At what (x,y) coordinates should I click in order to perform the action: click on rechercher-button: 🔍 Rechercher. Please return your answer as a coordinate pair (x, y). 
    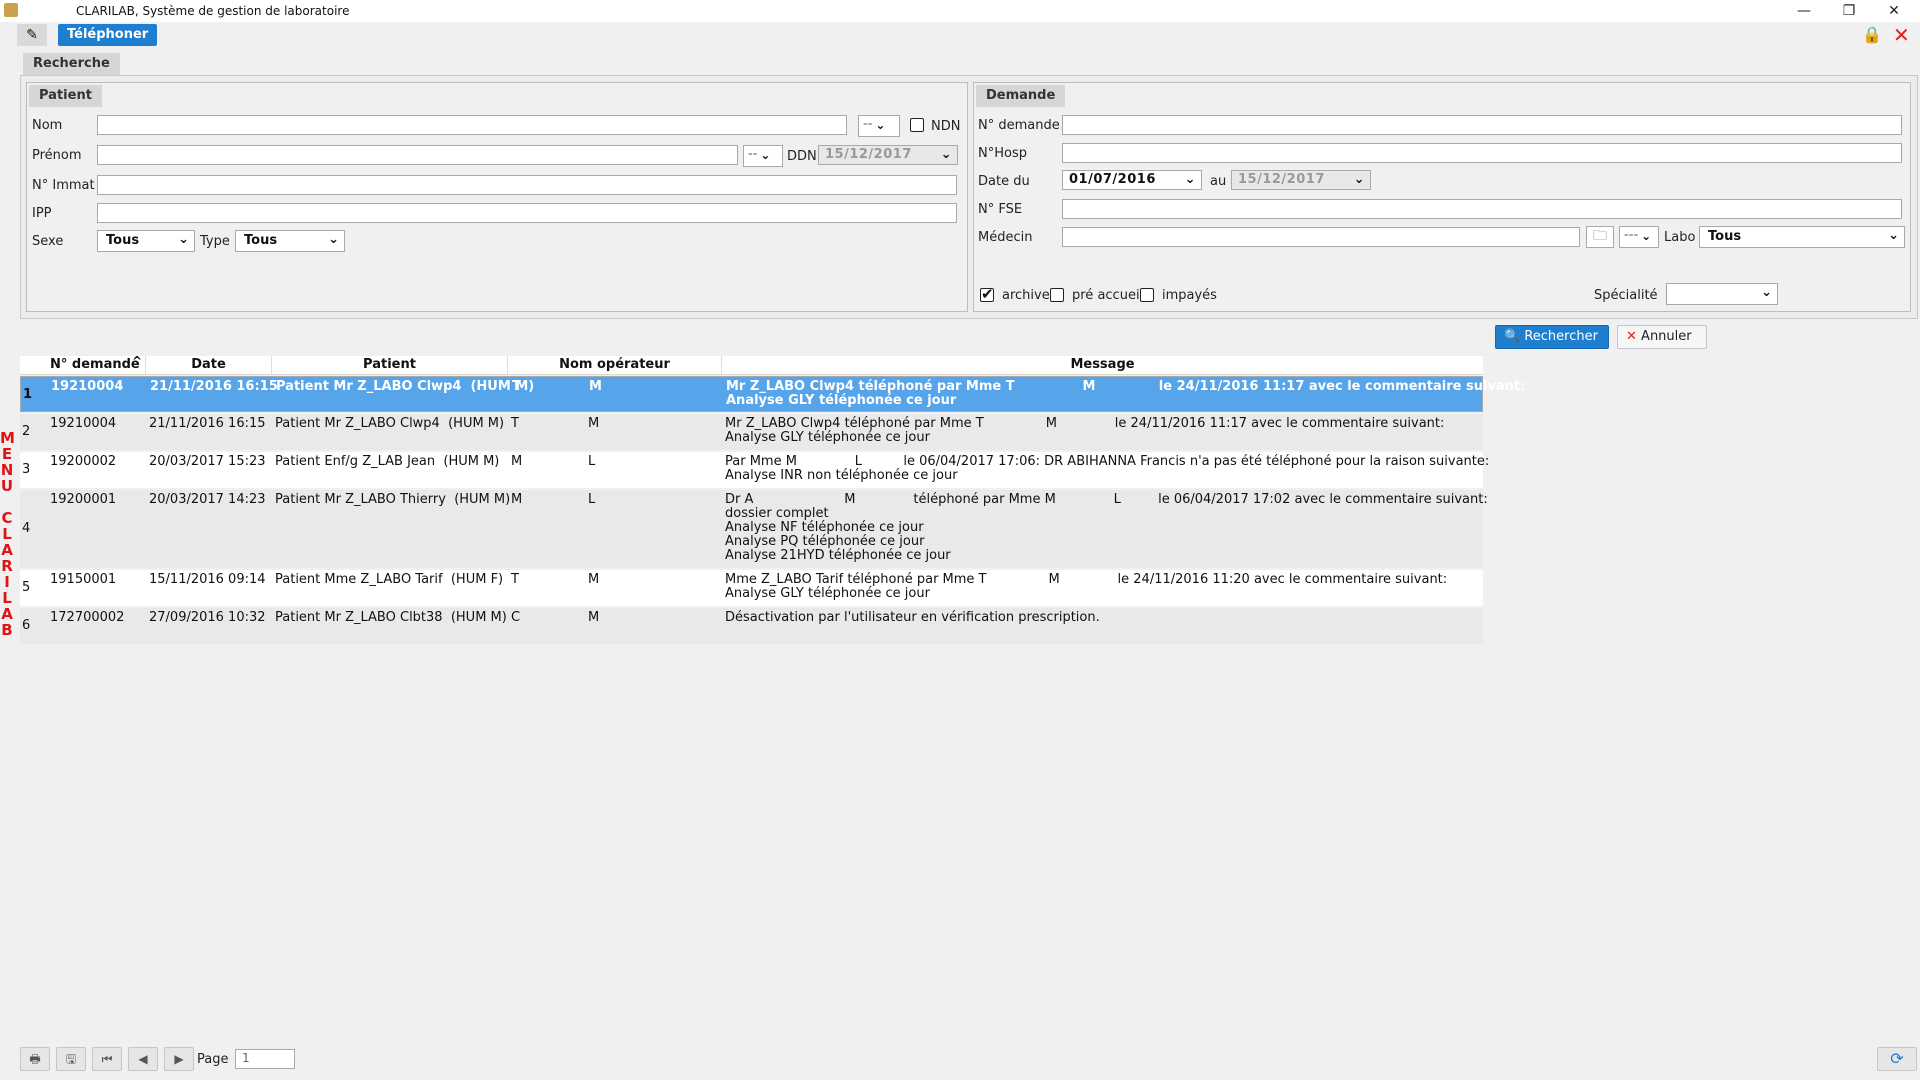
    Looking at the image, I should click on (1552, 337).